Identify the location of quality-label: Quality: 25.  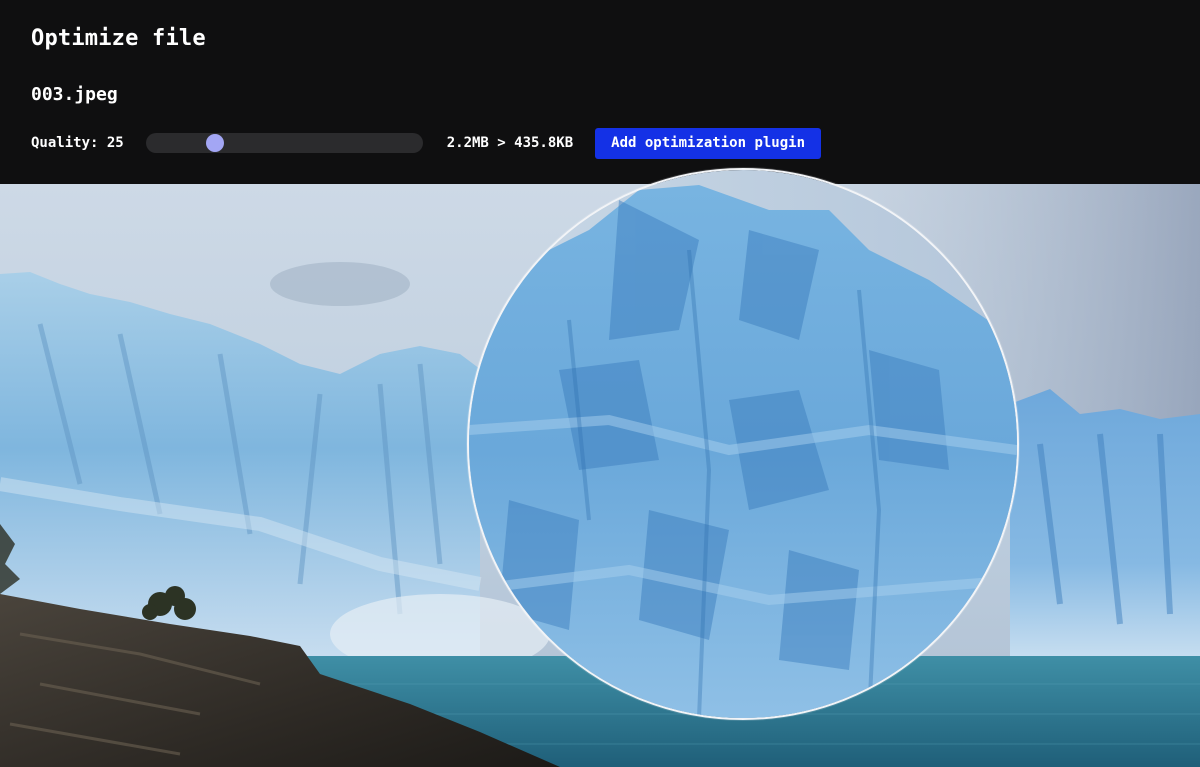
(77, 143).